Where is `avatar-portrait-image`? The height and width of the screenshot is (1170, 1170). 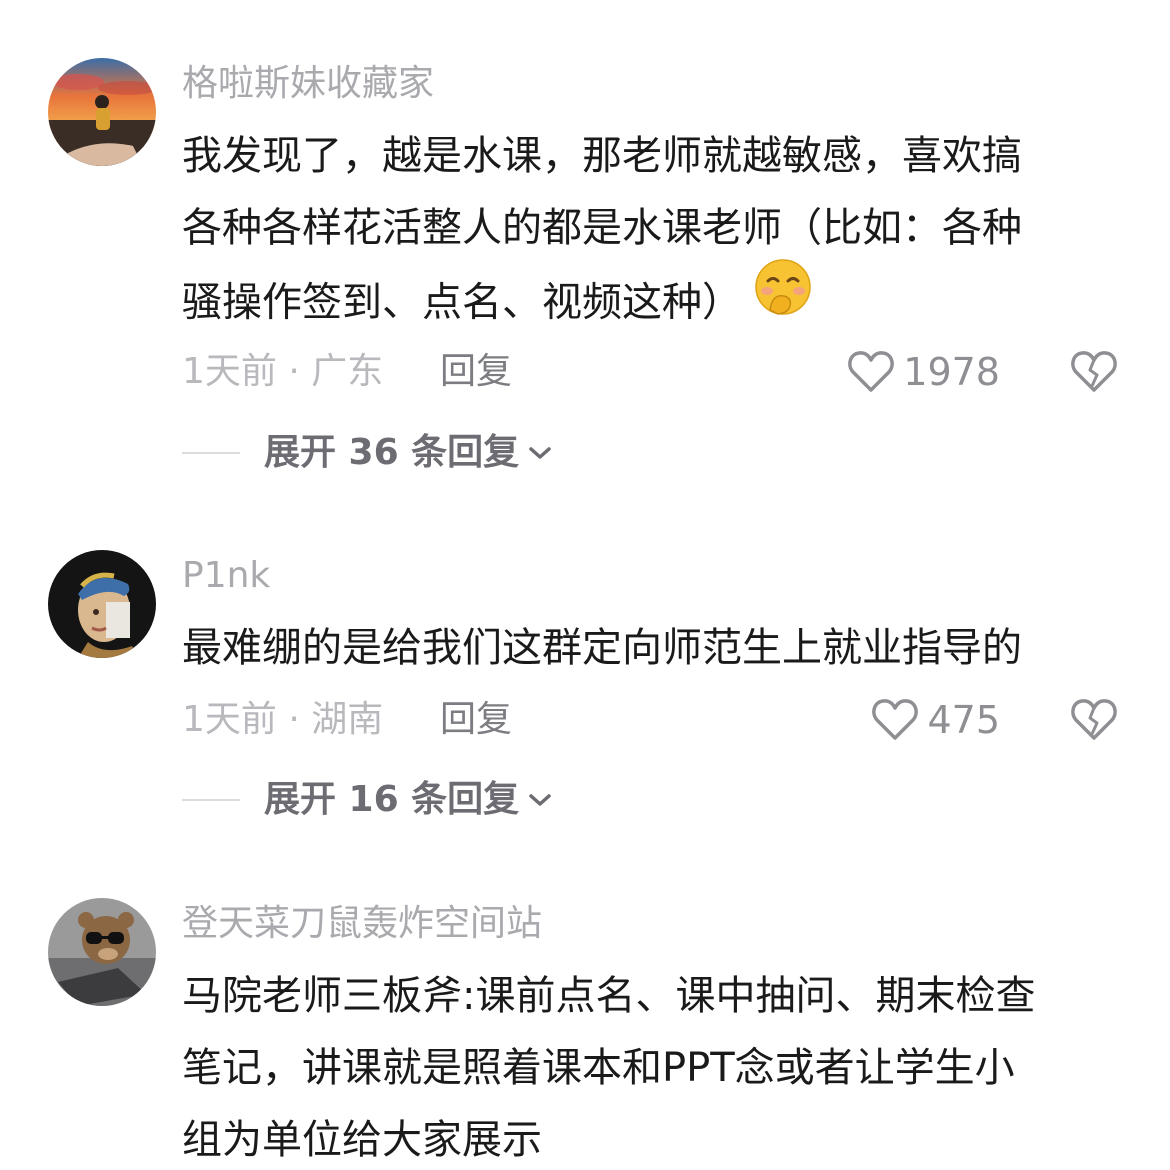
avatar-portrait-image is located at coordinates (102, 604).